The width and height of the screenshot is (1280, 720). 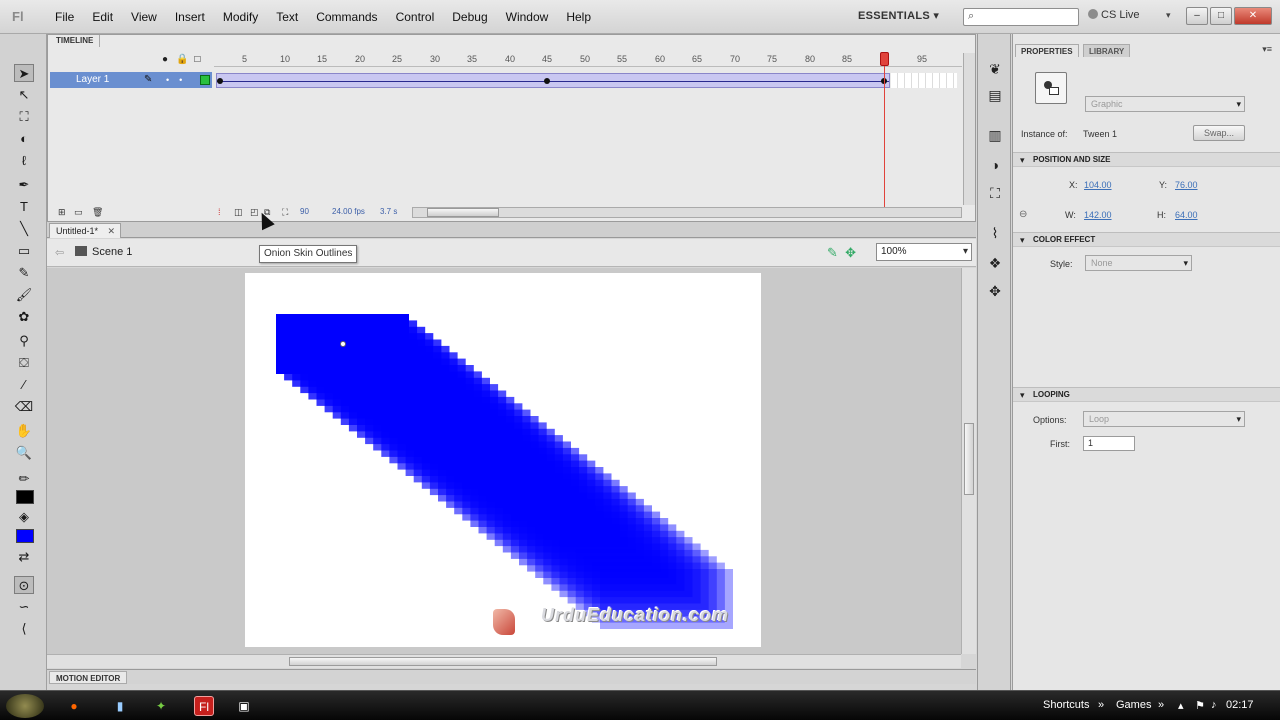 I want to click on transform-point, so click(x=343, y=344).